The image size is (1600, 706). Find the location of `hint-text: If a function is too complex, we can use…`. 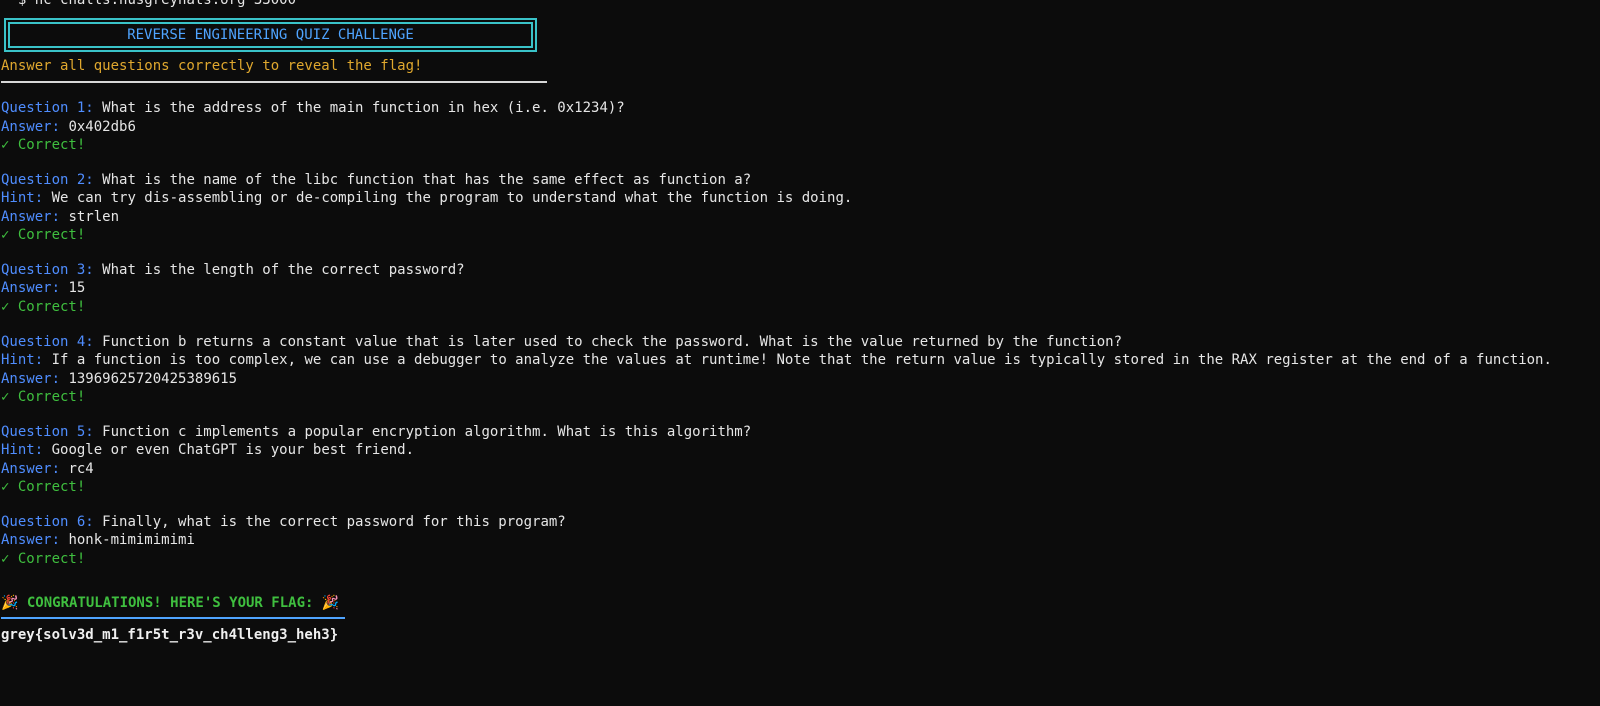

hint-text: If a function is too complex, we can use… is located at coordinates (801, 360).